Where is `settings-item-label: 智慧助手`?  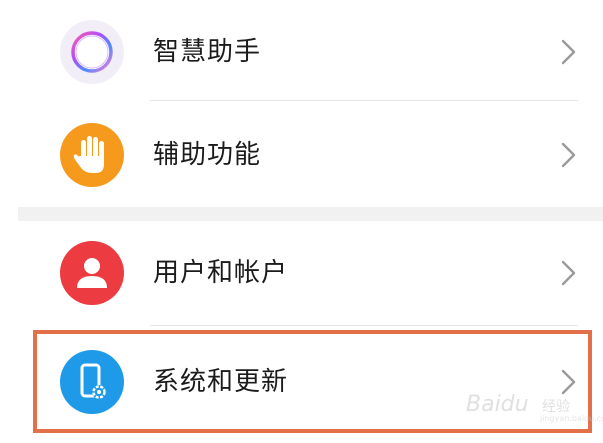 settings-item-label: 智慧助手 is located at coordinates (207, 52).